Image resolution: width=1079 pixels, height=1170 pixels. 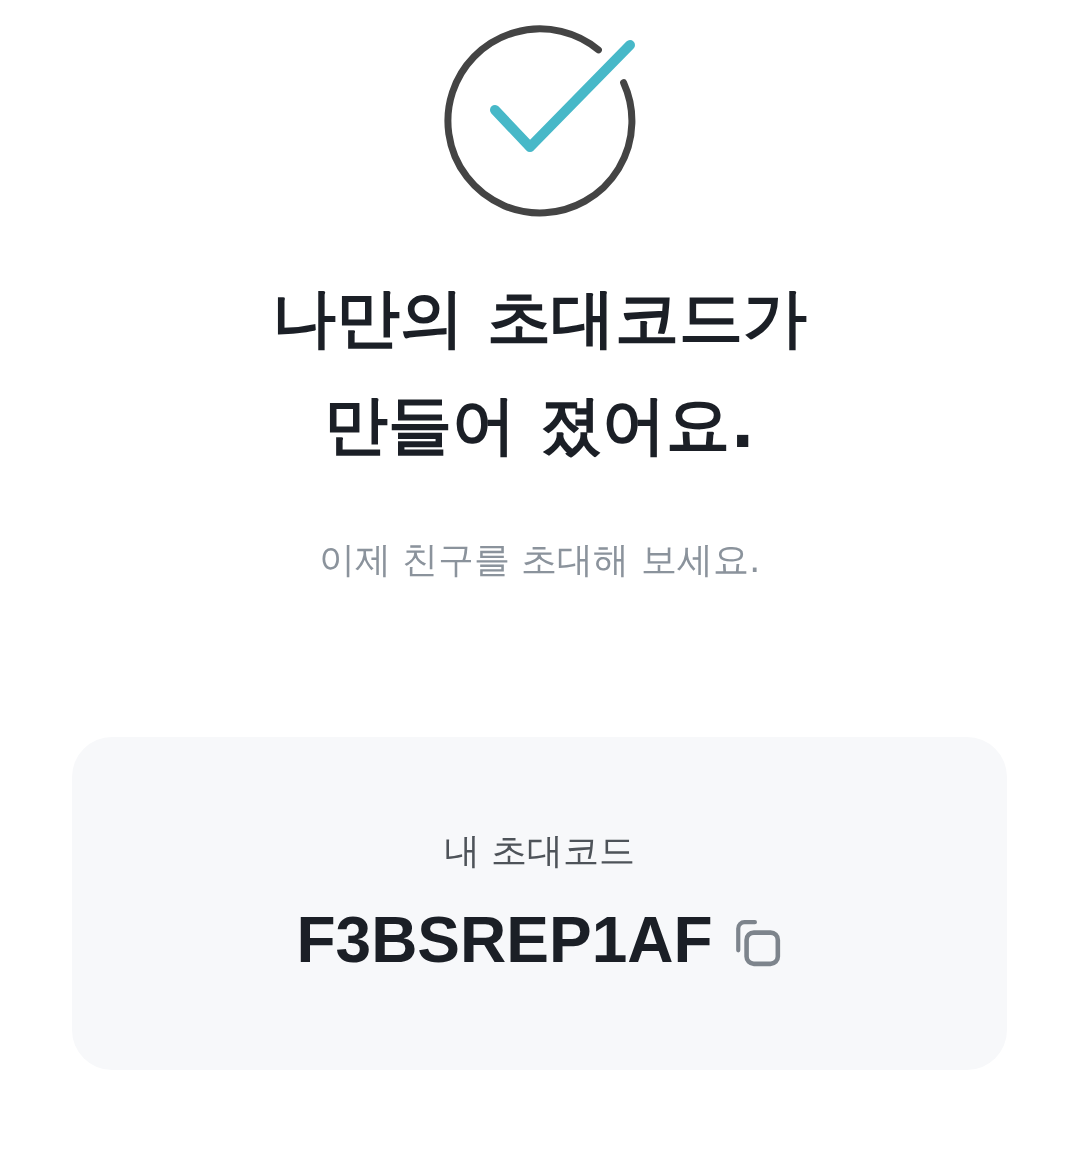 What do you see at coordinates (539, 560) in the screenshot?
I see `invite-subtitle: 이제 친구를 초대해 보세요.` at bounding box center [539, 560].